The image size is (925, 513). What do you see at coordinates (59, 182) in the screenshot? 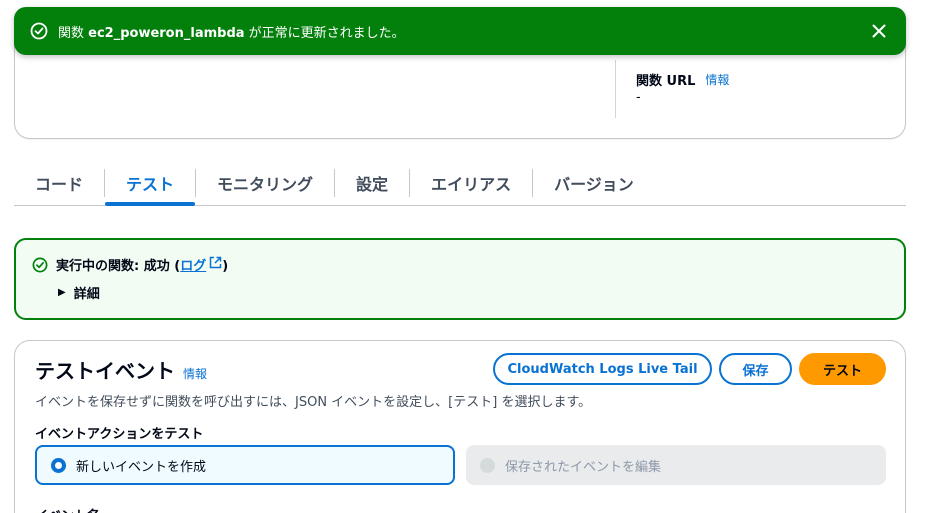
I see `tab-code: コード` at bounding box center [59, 182].